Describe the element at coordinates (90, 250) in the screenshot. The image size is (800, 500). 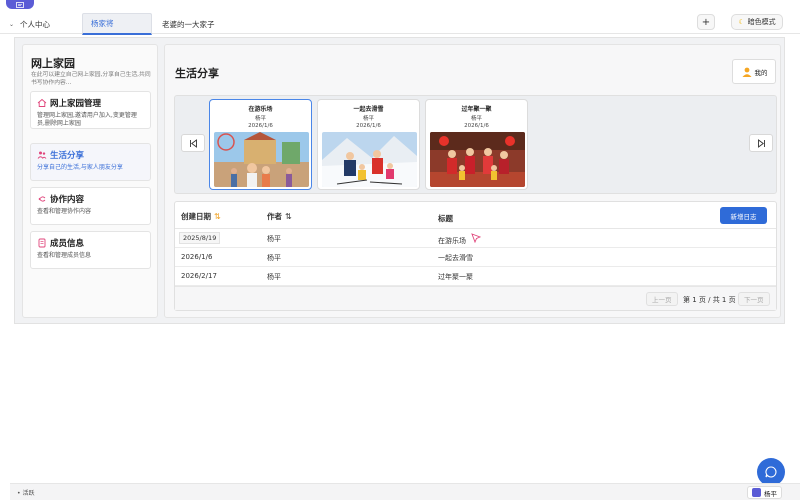
I see `sidebar-item-members: 成员信息 查看和管理成员信息` at that location.